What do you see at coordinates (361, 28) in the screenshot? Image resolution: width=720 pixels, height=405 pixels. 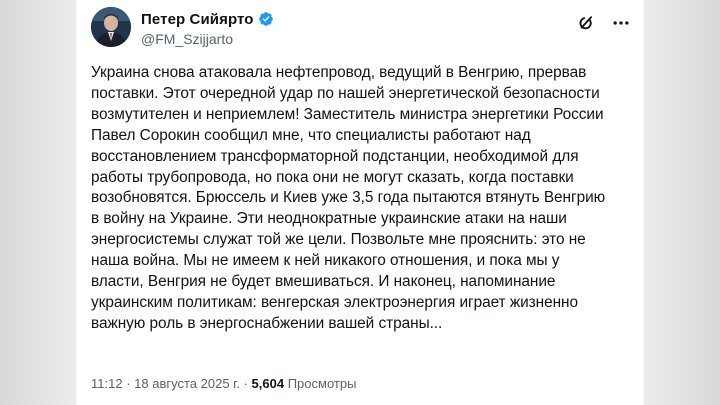 I see `tweet-header: Петер Сийярто @FM_Szijjarto` at bounding box center [361, 28].